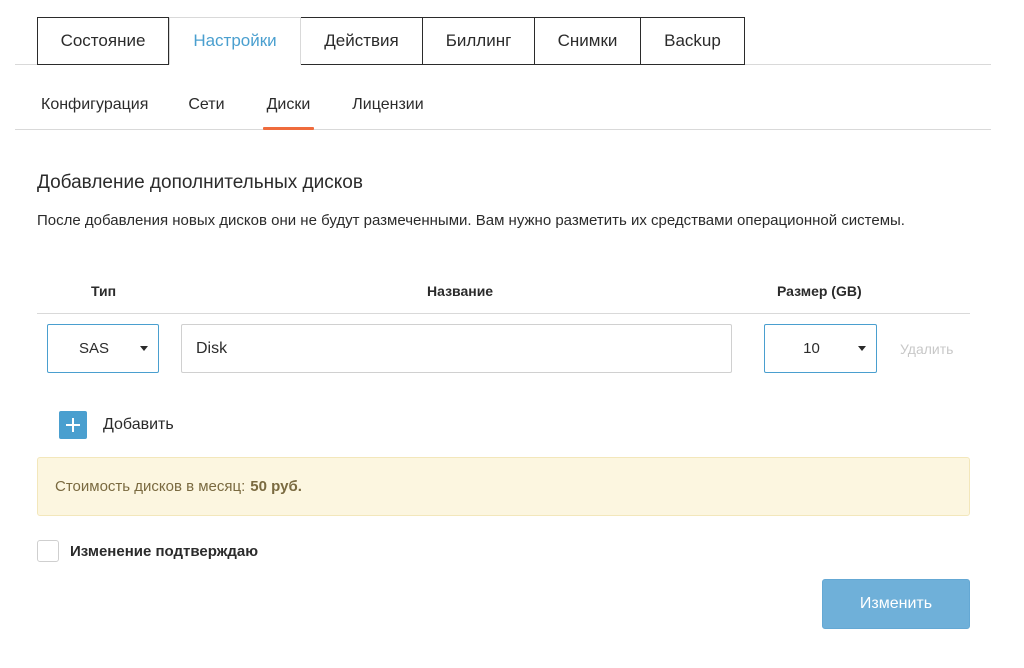  What do you see at coordinates (460, 291) in the screenshot?
I see `column-header-name: Название` at bounding box center [460, 291].